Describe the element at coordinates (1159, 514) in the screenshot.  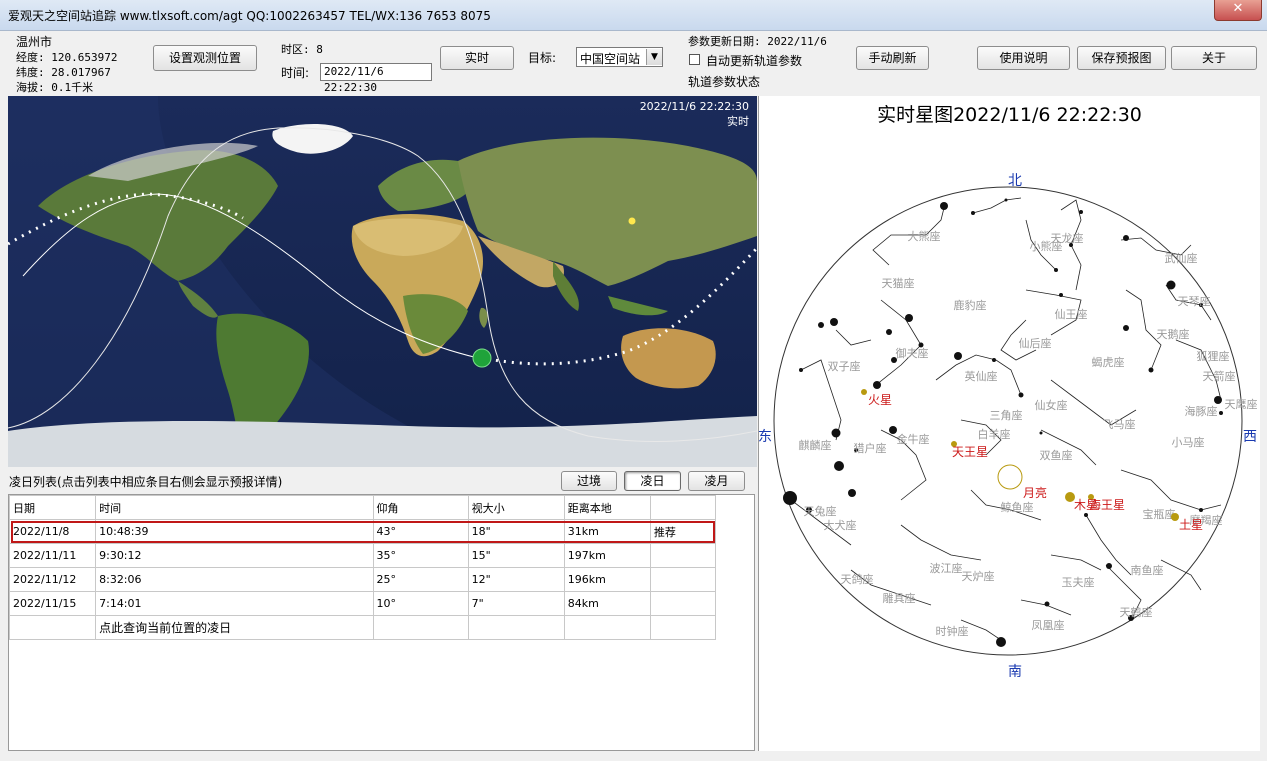
I see `constellation-label: 宝瓶座` at that location.